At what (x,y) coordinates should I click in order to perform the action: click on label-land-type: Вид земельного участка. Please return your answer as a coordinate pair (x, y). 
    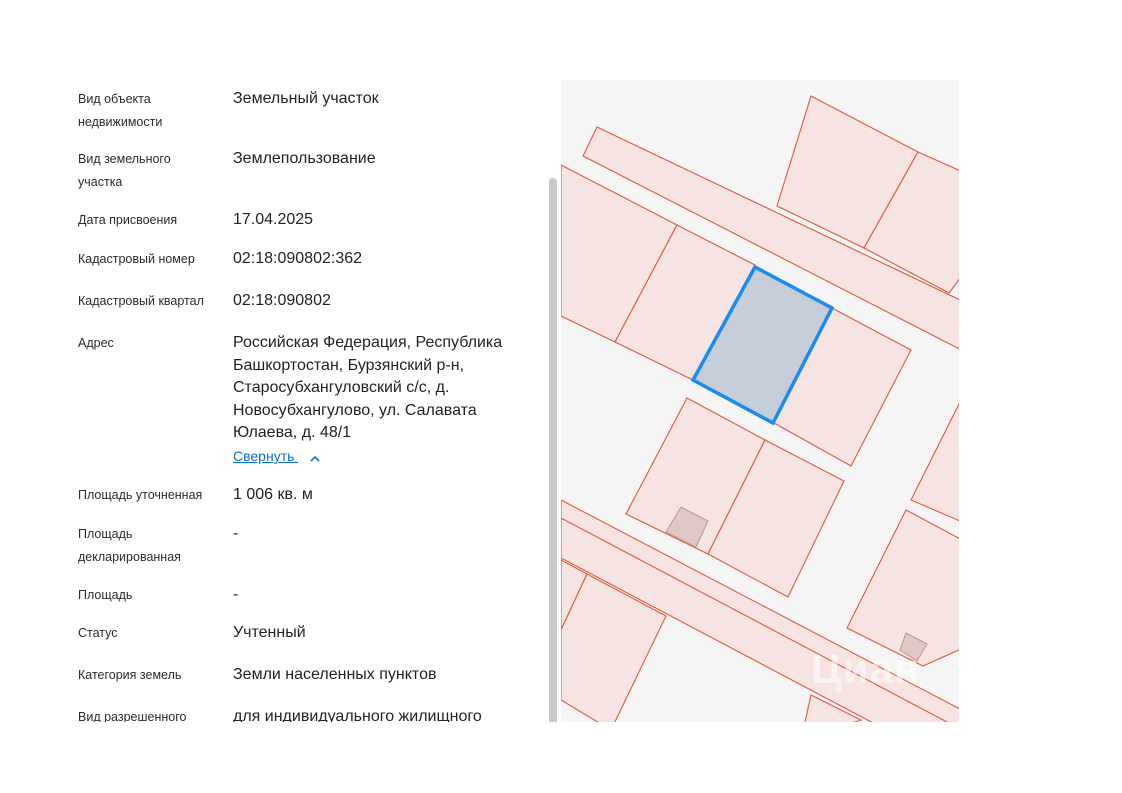
    Looking at the image, I should click on (124, 170).